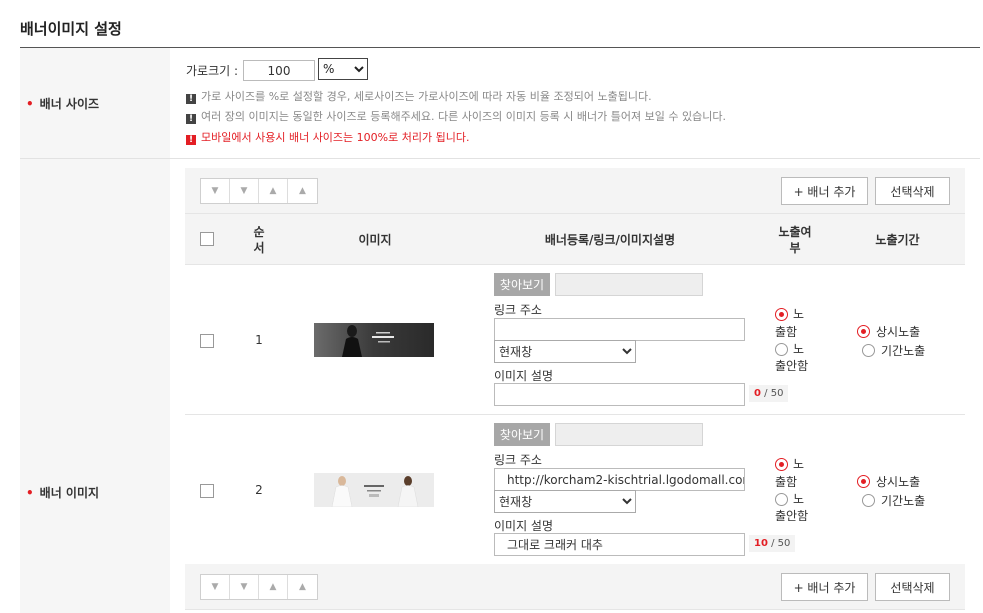  I want to click on row-order: 1, so click(259, 340).